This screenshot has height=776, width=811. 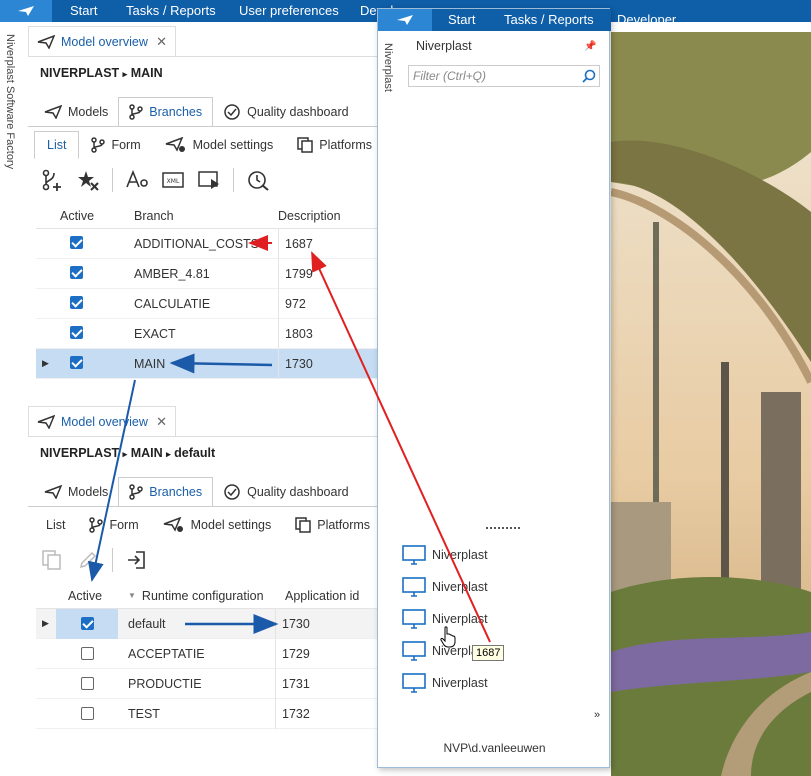 I want to click on red-arrow-long, so click(x=401, y=447).